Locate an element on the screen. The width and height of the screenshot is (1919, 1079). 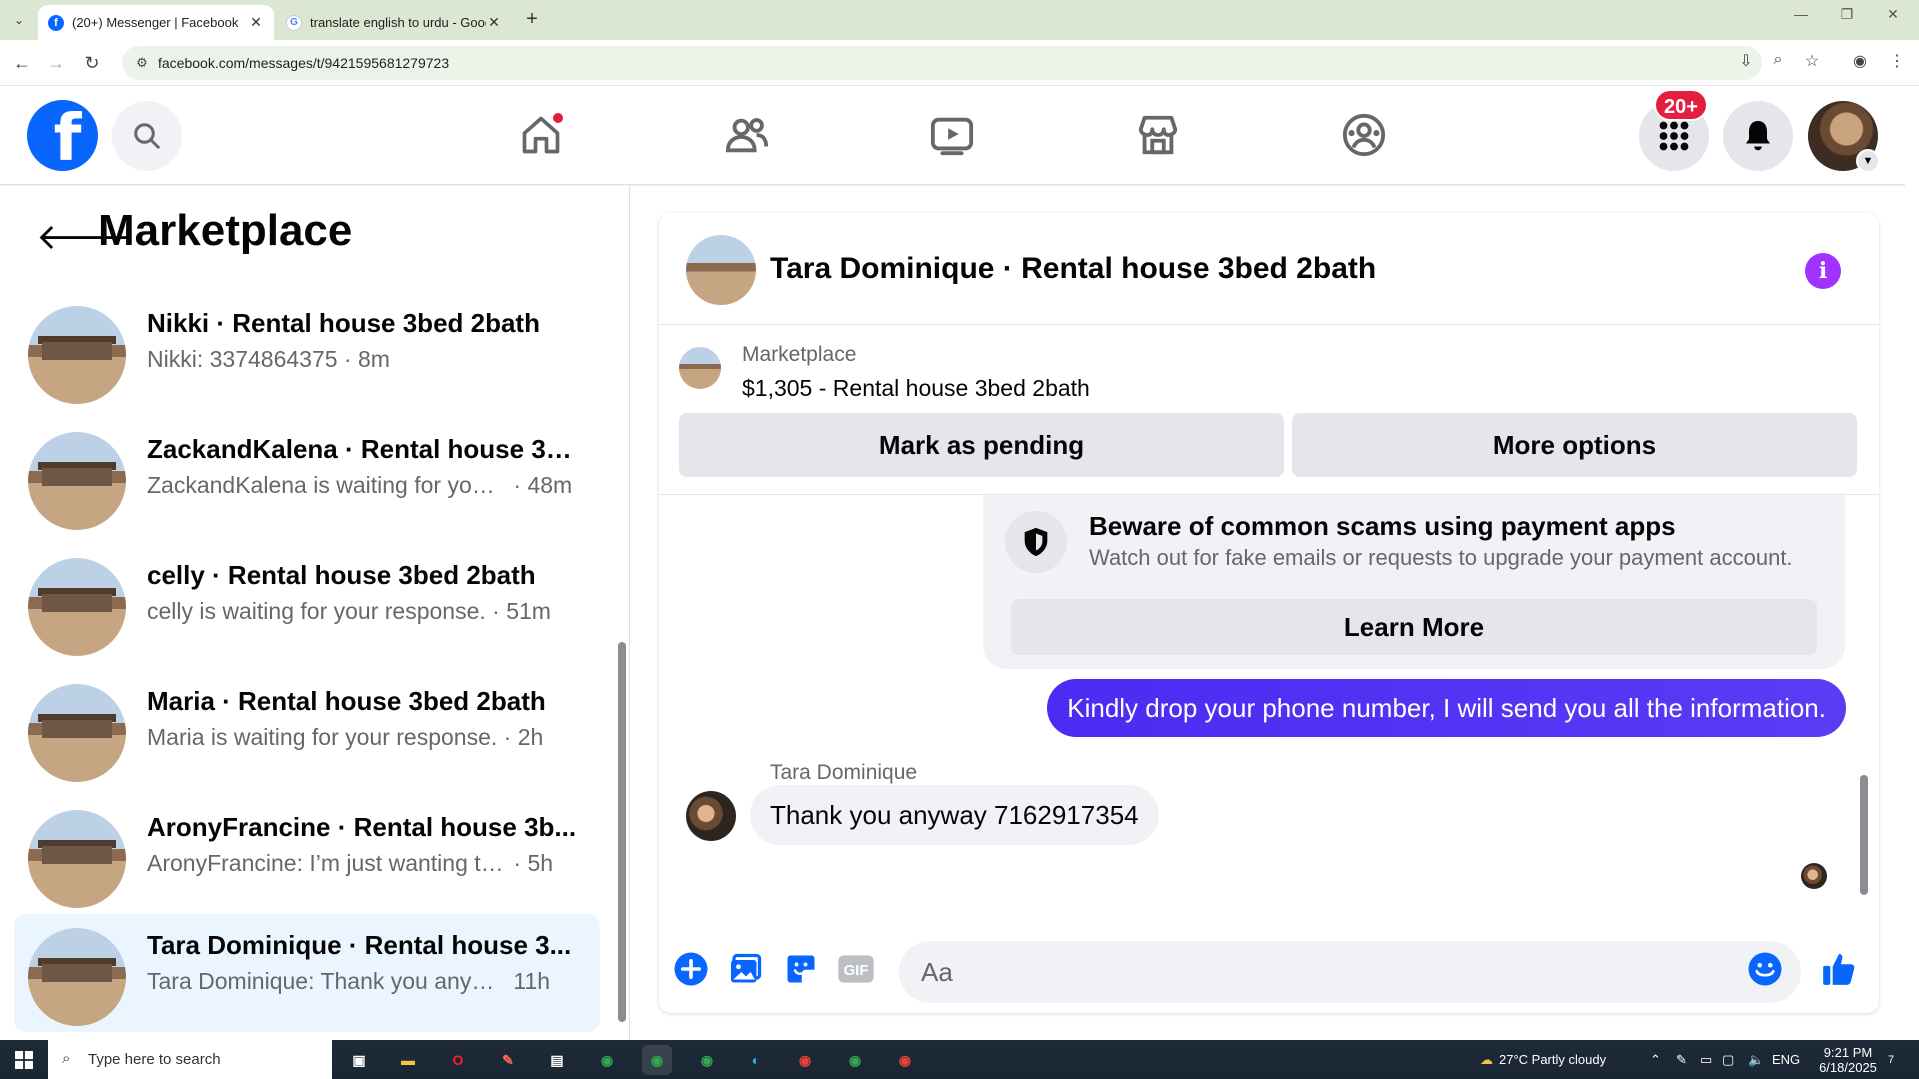
conversation-preview: Tara Dominique: Thank you anyway... 11h is located at coordinates (348, 981).